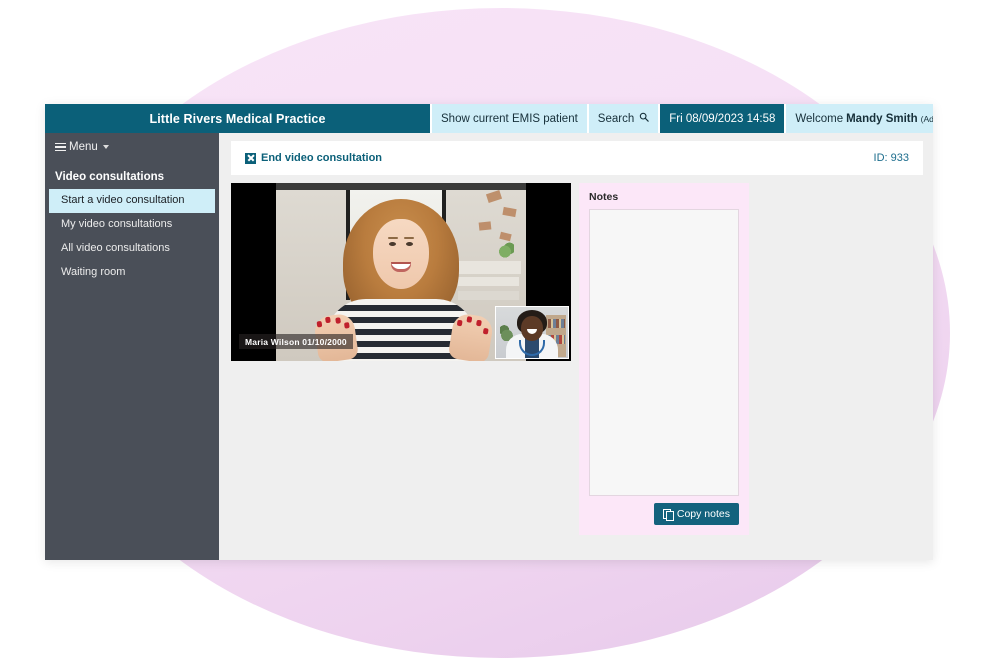 This screenshot has height=666, width=1000. Describe the element at coordinates (401, 253) in the screenshot. I see `participant-face` at that location.